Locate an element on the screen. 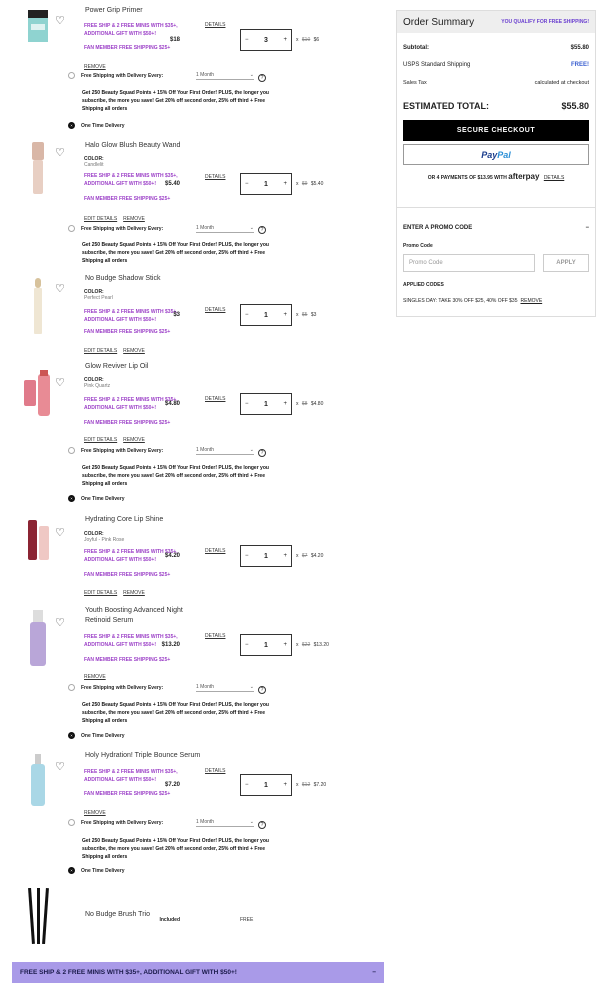 The height and width of the screenshot is (994, 600). product-name: Hydrating Core Lip Shine is located at coordinates (145, 520).